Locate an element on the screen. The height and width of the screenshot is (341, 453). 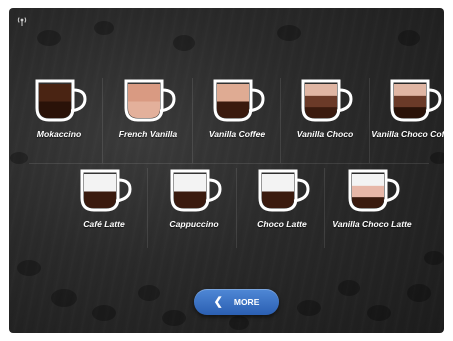
more-button: ❮ MORE is located at coordinates (236, 302).